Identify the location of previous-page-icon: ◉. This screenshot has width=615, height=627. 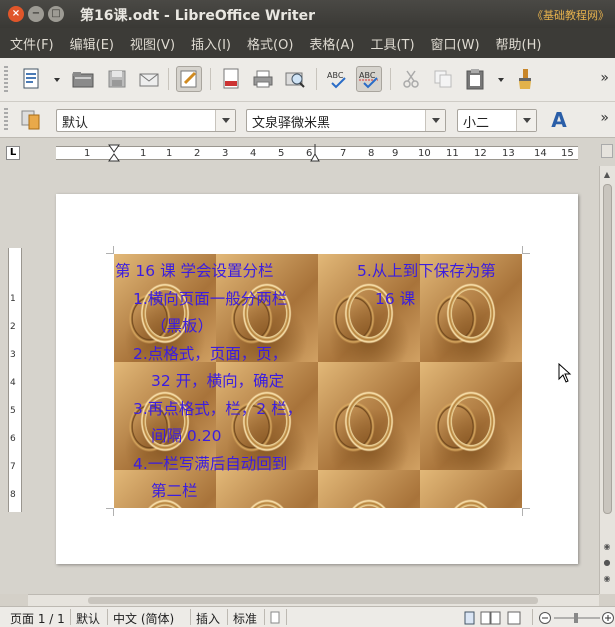
(607, 547).